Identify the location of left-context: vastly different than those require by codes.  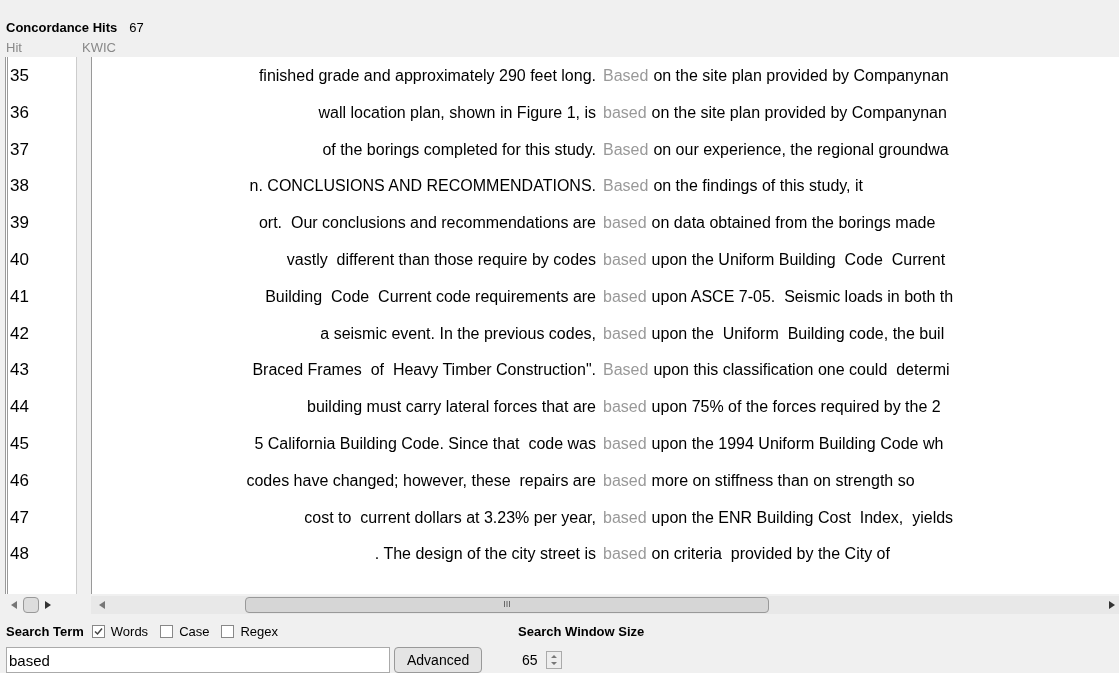
(440, 260).